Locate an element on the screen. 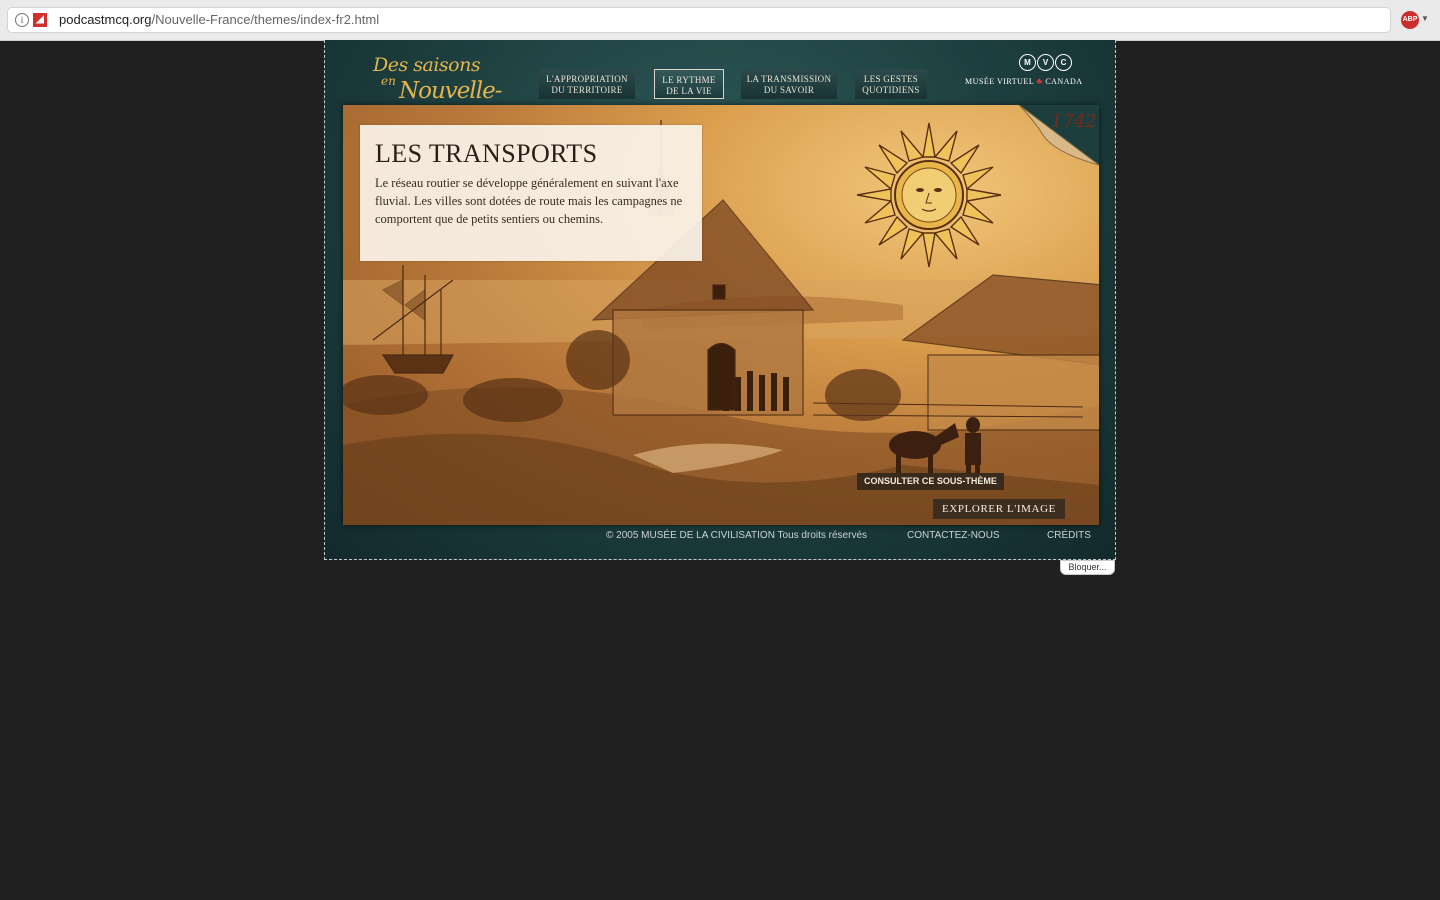  credits-link: CRÉDITS is located at coordinates (1069, 535).